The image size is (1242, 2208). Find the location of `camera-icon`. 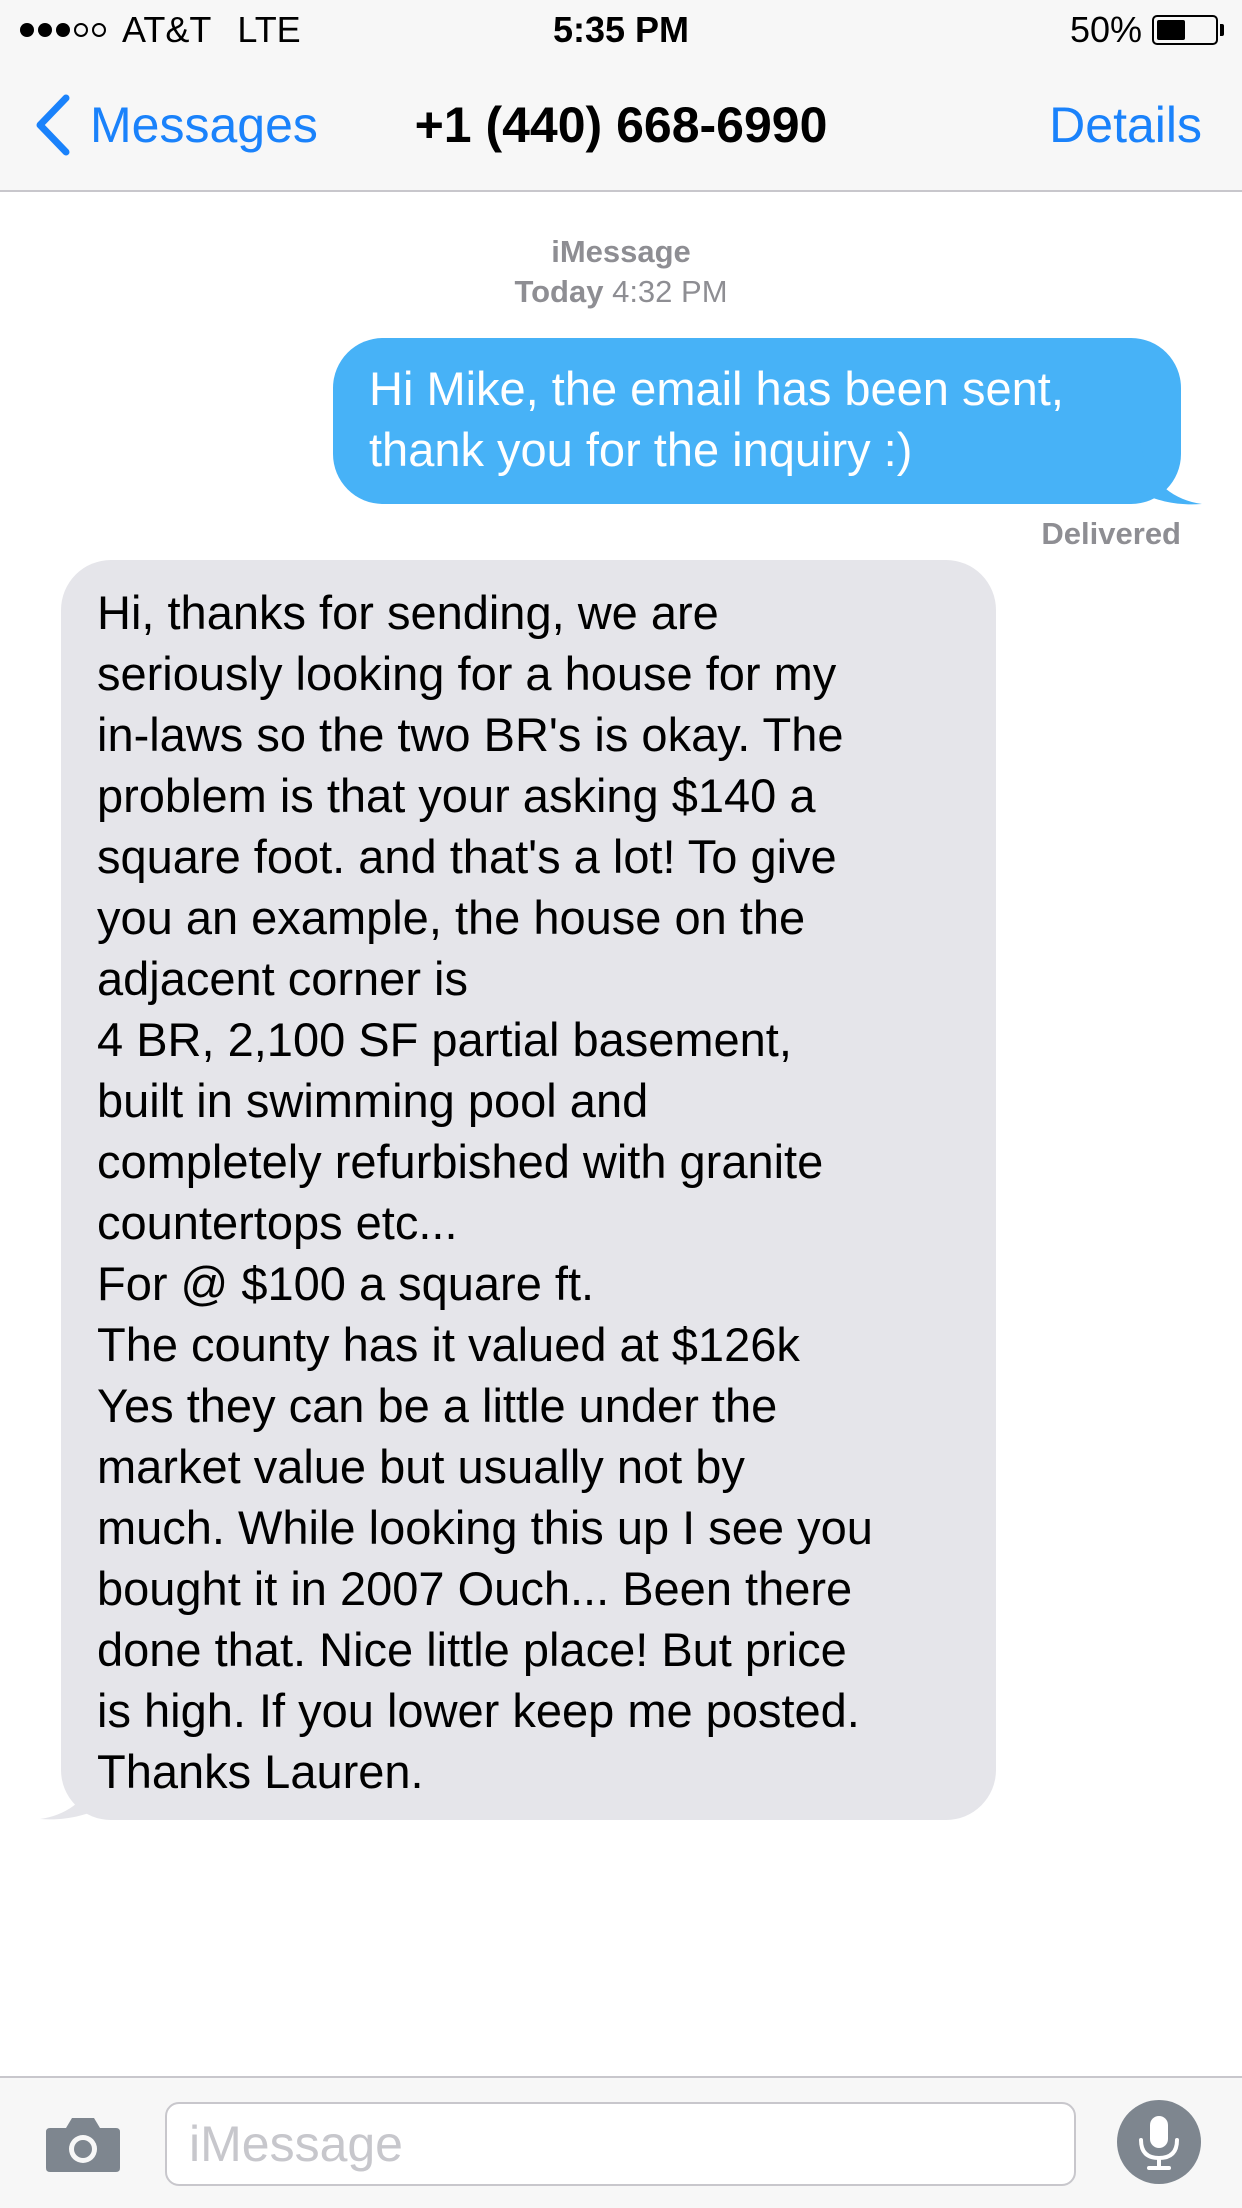

camera-icon is located at coordinates (83, 2145).